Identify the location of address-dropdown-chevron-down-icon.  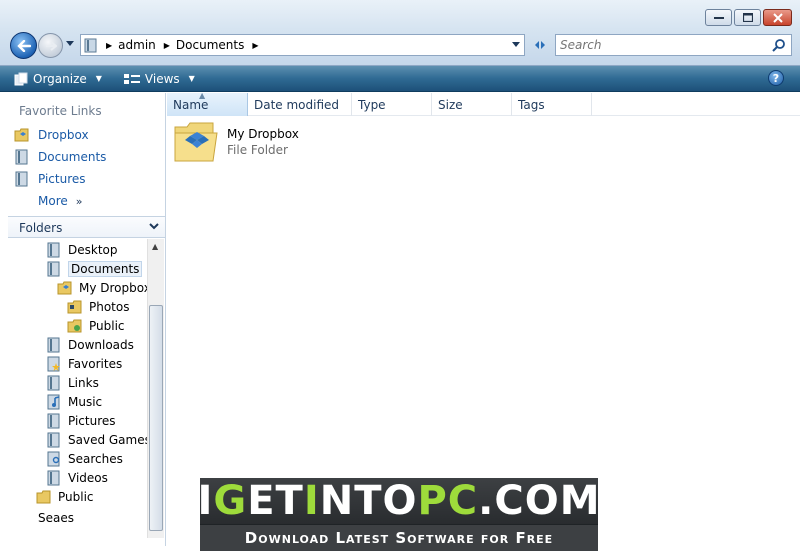
(516, 44).